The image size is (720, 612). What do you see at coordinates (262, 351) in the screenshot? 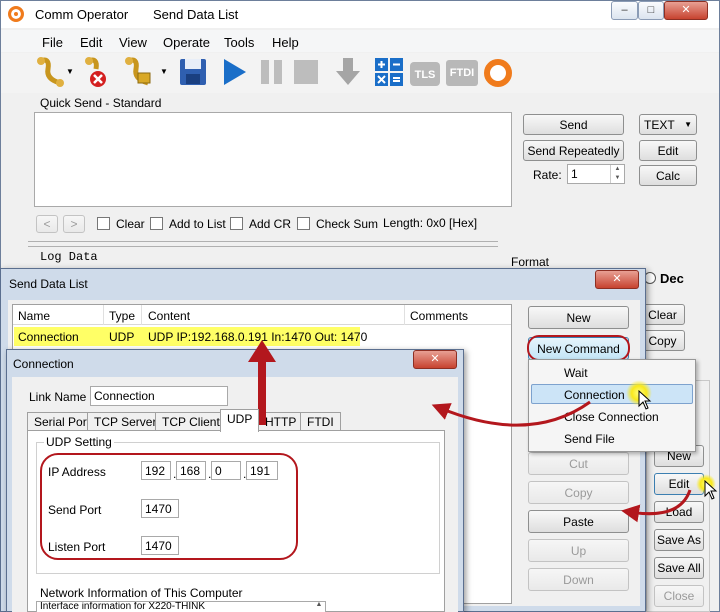
I see `annotation-arrow-row-head` at bounding box center [262, 351].